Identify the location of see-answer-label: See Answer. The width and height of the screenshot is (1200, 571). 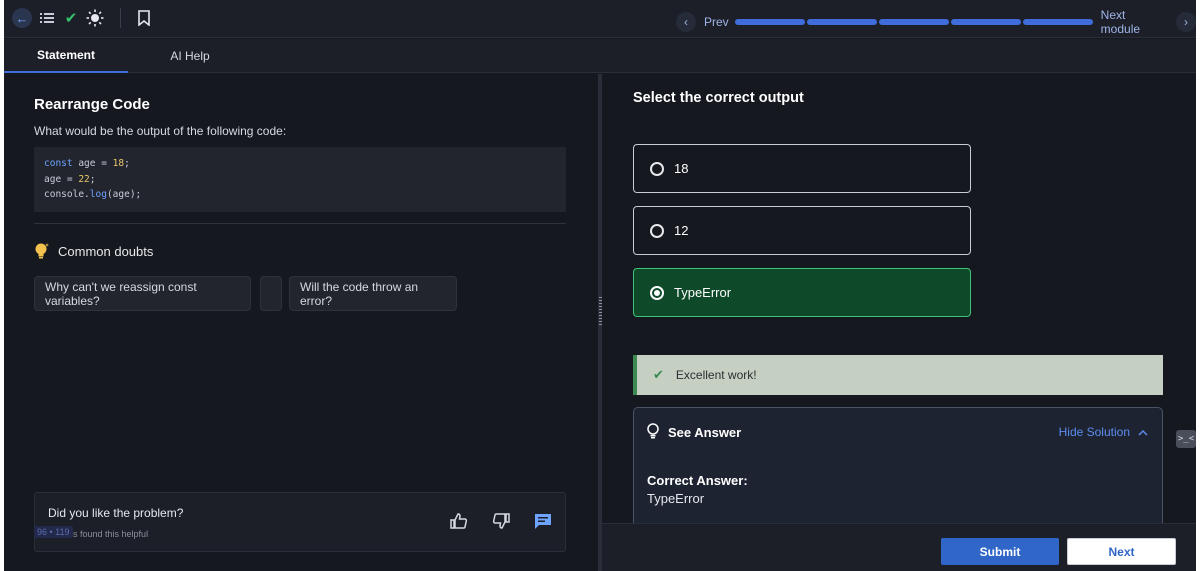
(705, 432).